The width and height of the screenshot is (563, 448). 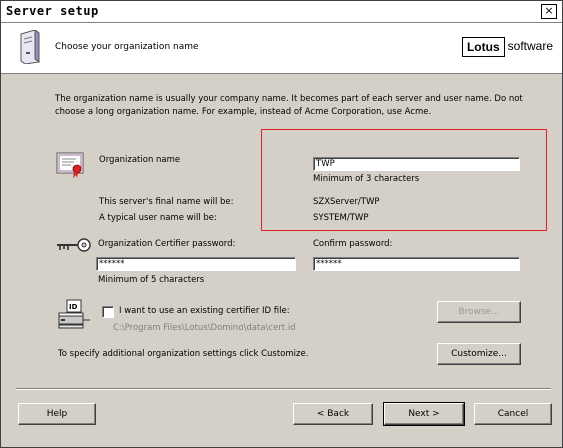 What do you see at coordinates (283, 389) in the screenshot?
I see `footer-divider` at bounding box center [283, 389].